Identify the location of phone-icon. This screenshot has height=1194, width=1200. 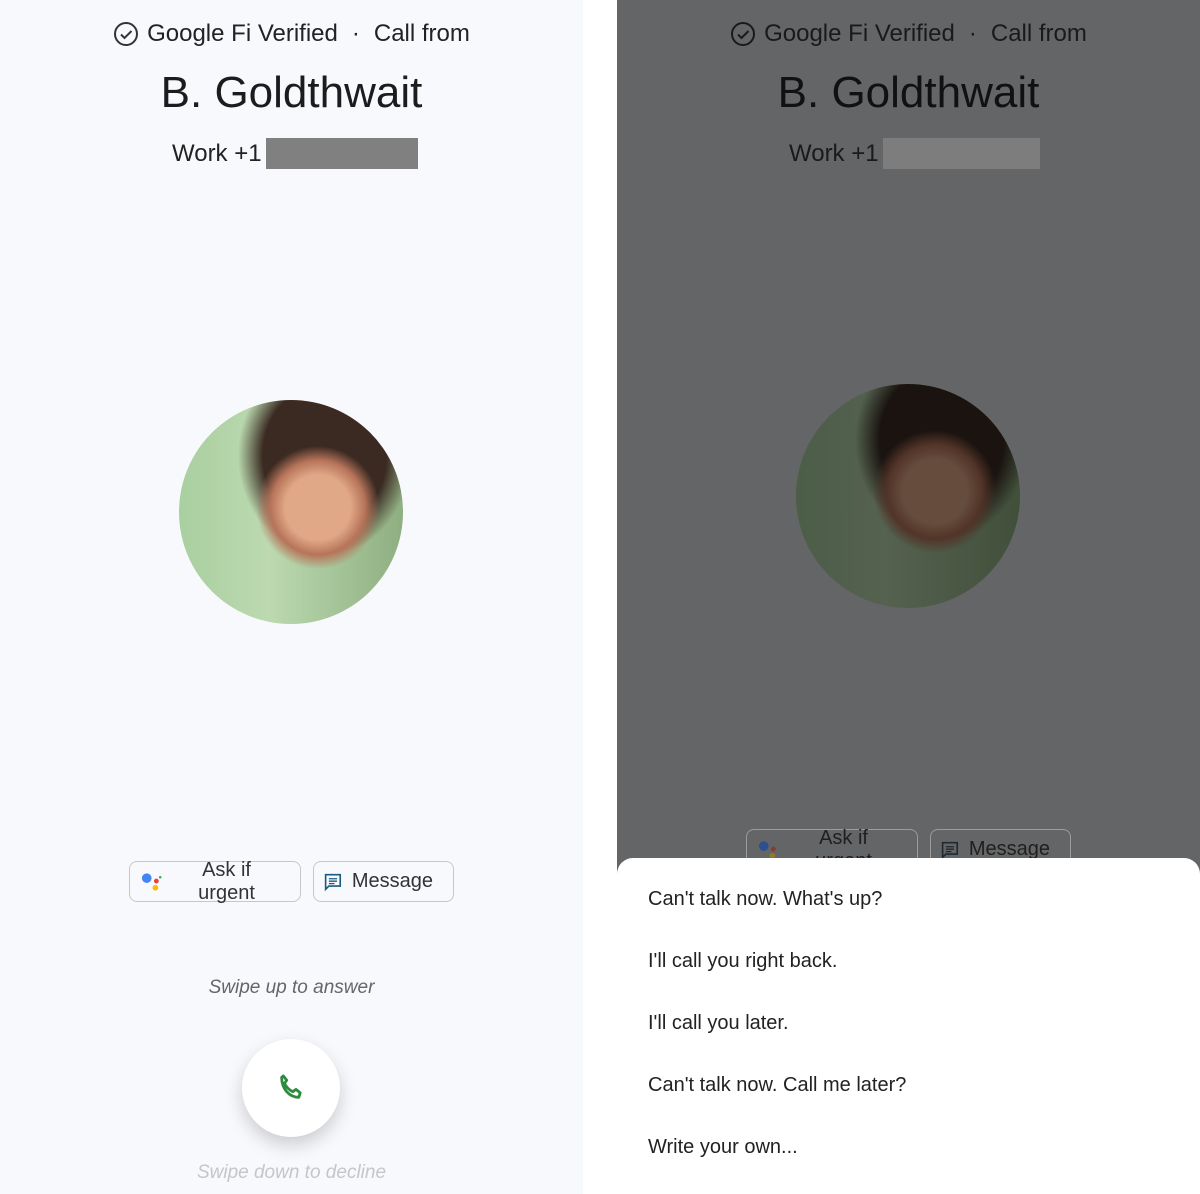
(291, 1086).